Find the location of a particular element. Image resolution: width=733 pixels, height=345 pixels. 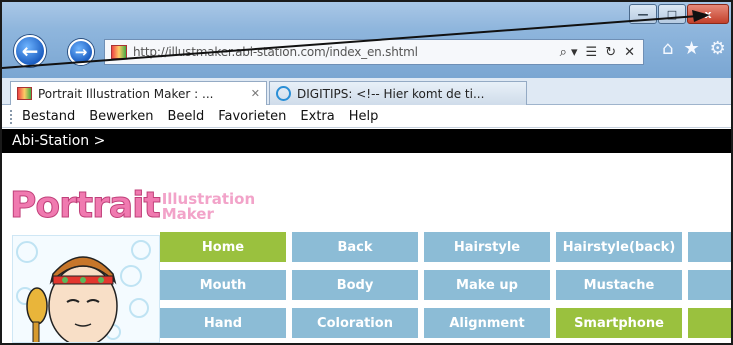

menu-item-help: Help is located at coordinates (364, 116).